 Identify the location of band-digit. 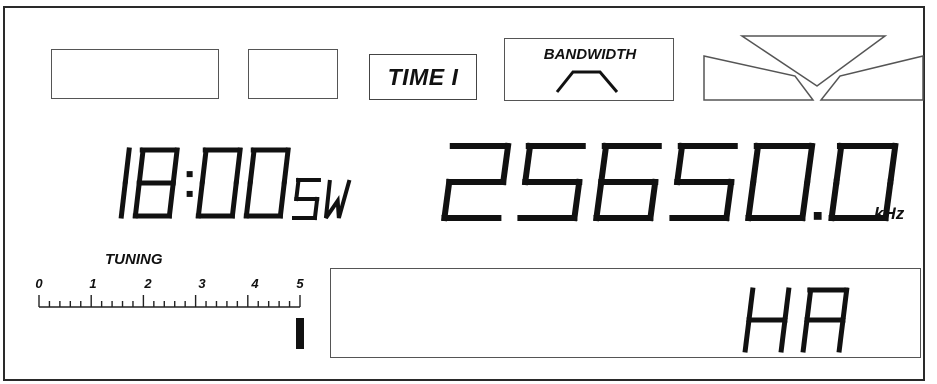
(306, 199).